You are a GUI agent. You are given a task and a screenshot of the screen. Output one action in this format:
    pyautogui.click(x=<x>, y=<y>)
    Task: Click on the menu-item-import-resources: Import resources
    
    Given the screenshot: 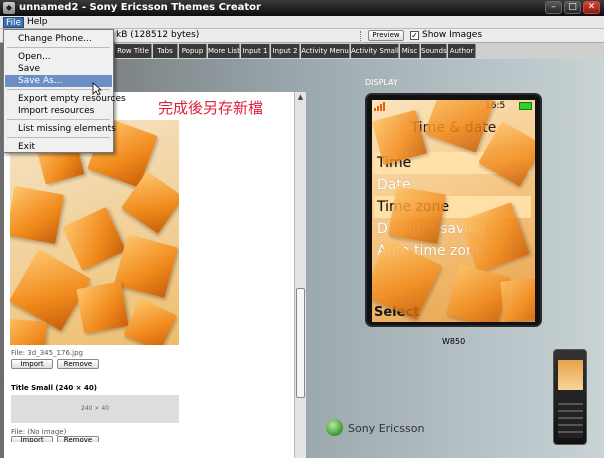 What is the action you would take?
    pyautogui.click(x=58, y=111)
    